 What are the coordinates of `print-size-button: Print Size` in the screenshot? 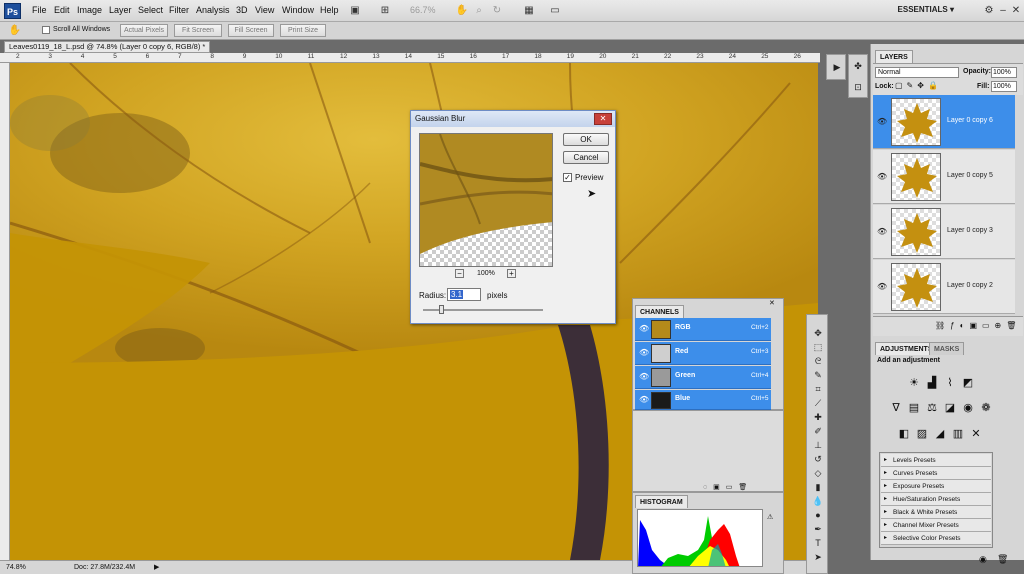 It's located at (303, 30).